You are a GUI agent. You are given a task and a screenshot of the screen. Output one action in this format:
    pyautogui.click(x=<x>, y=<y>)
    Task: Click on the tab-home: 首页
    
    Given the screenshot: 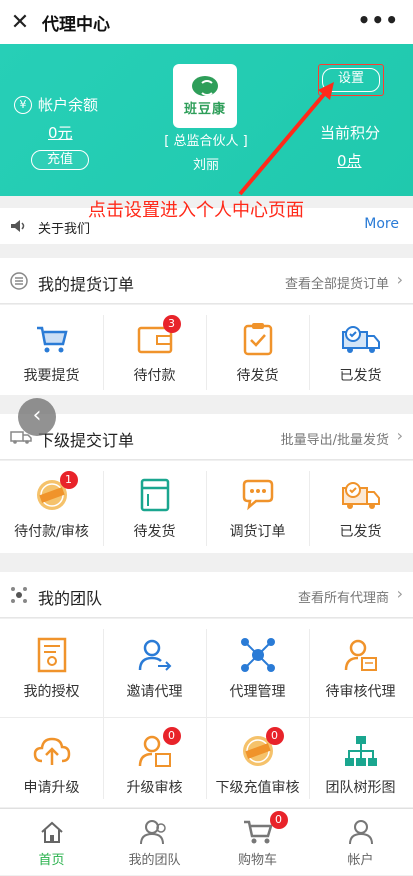 What is the action you would take?
    pyautogui.click(x=51, y=842)
    